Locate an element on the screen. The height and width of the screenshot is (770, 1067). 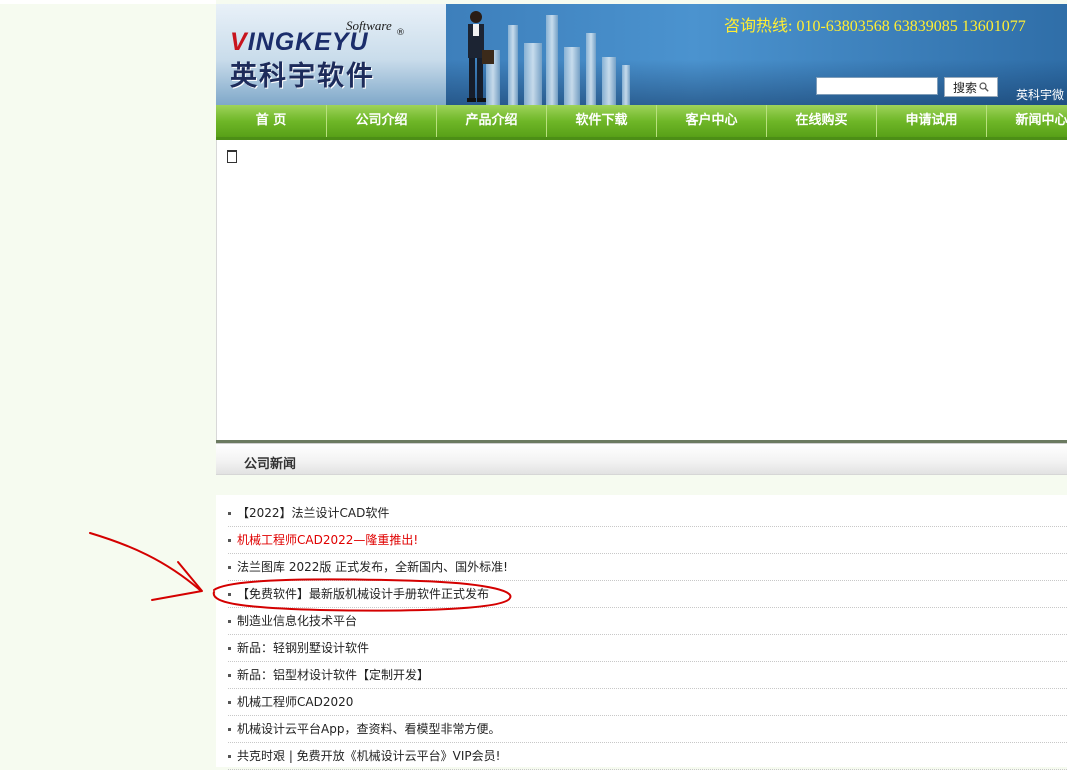
nav-online-purchase: 在线购买 is located at coordinates (821, 121).